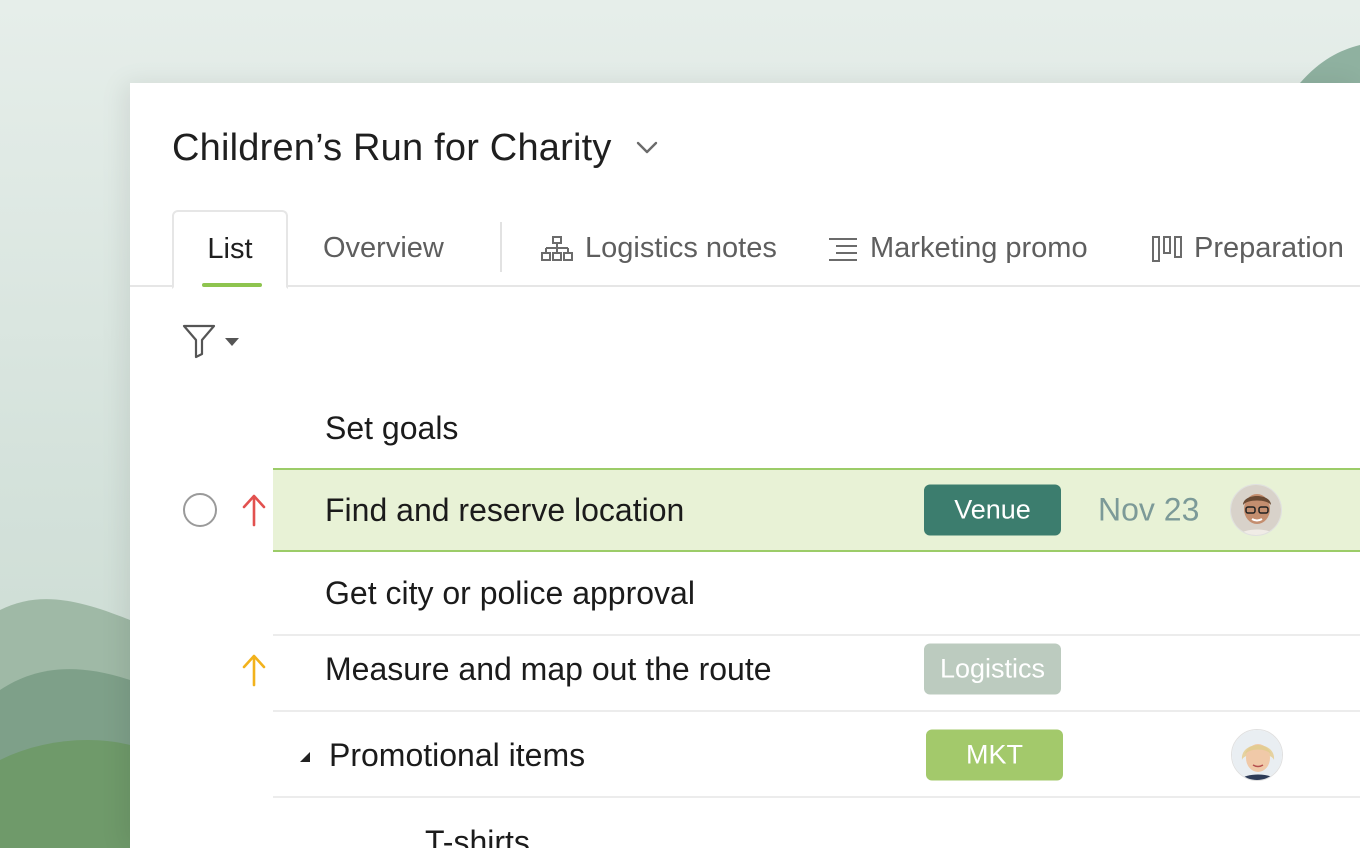 This screenshot has width=1360, height=848. I want to click on tag-venue: Venue, so click(992, 510).